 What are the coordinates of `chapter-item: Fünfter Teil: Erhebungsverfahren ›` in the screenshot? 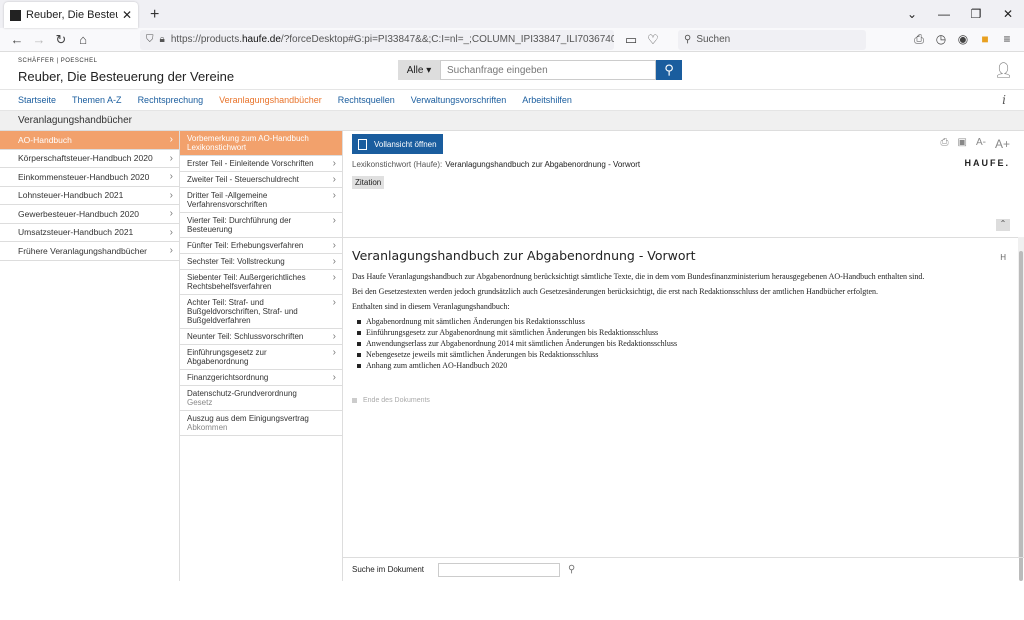 It's located at (261, 246).